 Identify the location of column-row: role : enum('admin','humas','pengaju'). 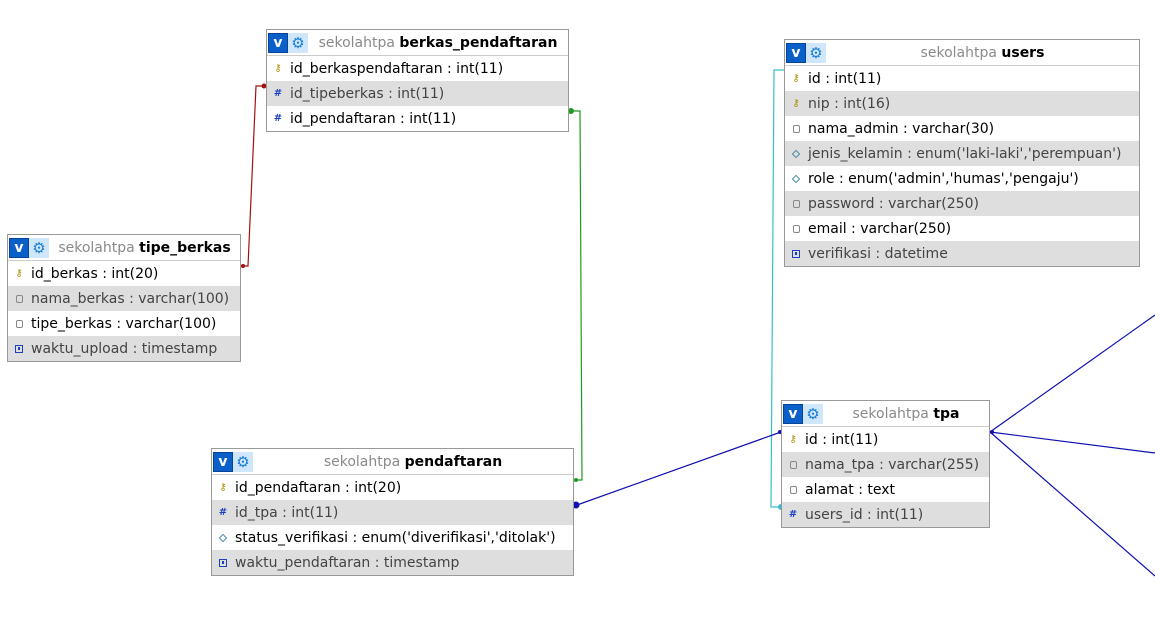
(962, 178).